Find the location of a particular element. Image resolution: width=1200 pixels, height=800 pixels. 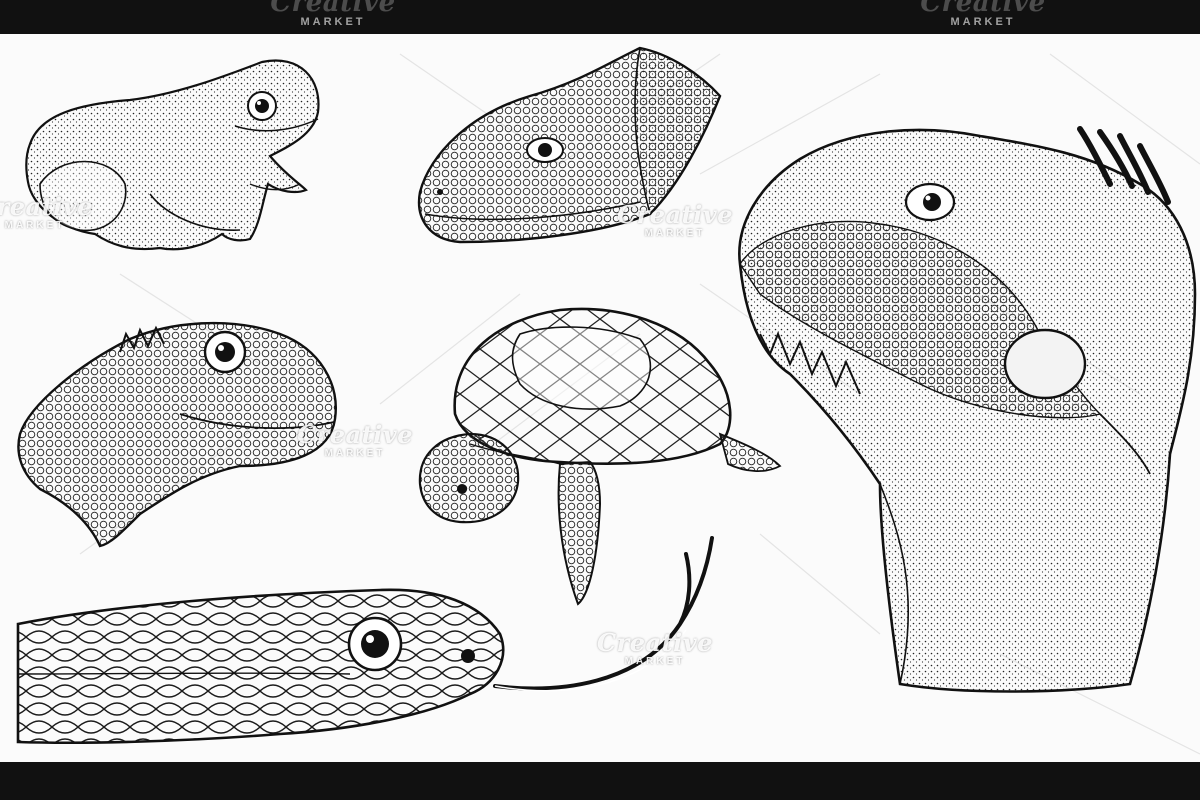

tortoise-illustration is located at coordinates (600, 456).